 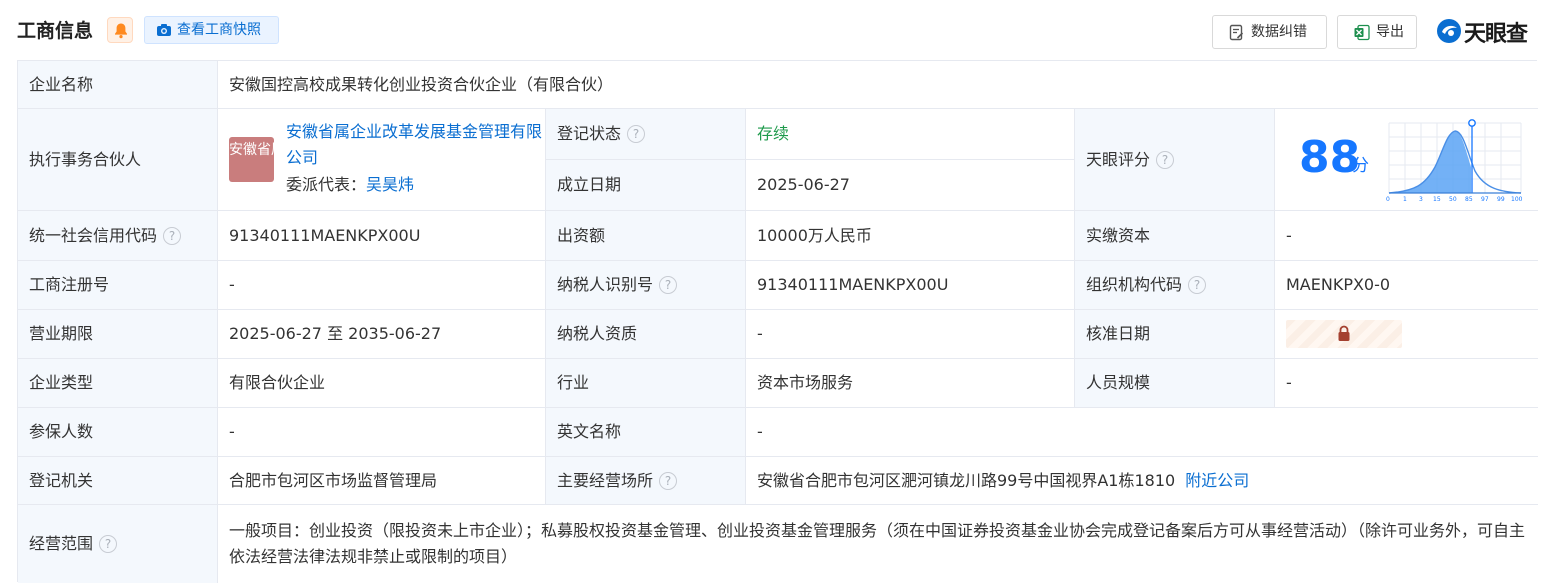 I want to click on axis-tick: 15, so click(x=1437, y=198).